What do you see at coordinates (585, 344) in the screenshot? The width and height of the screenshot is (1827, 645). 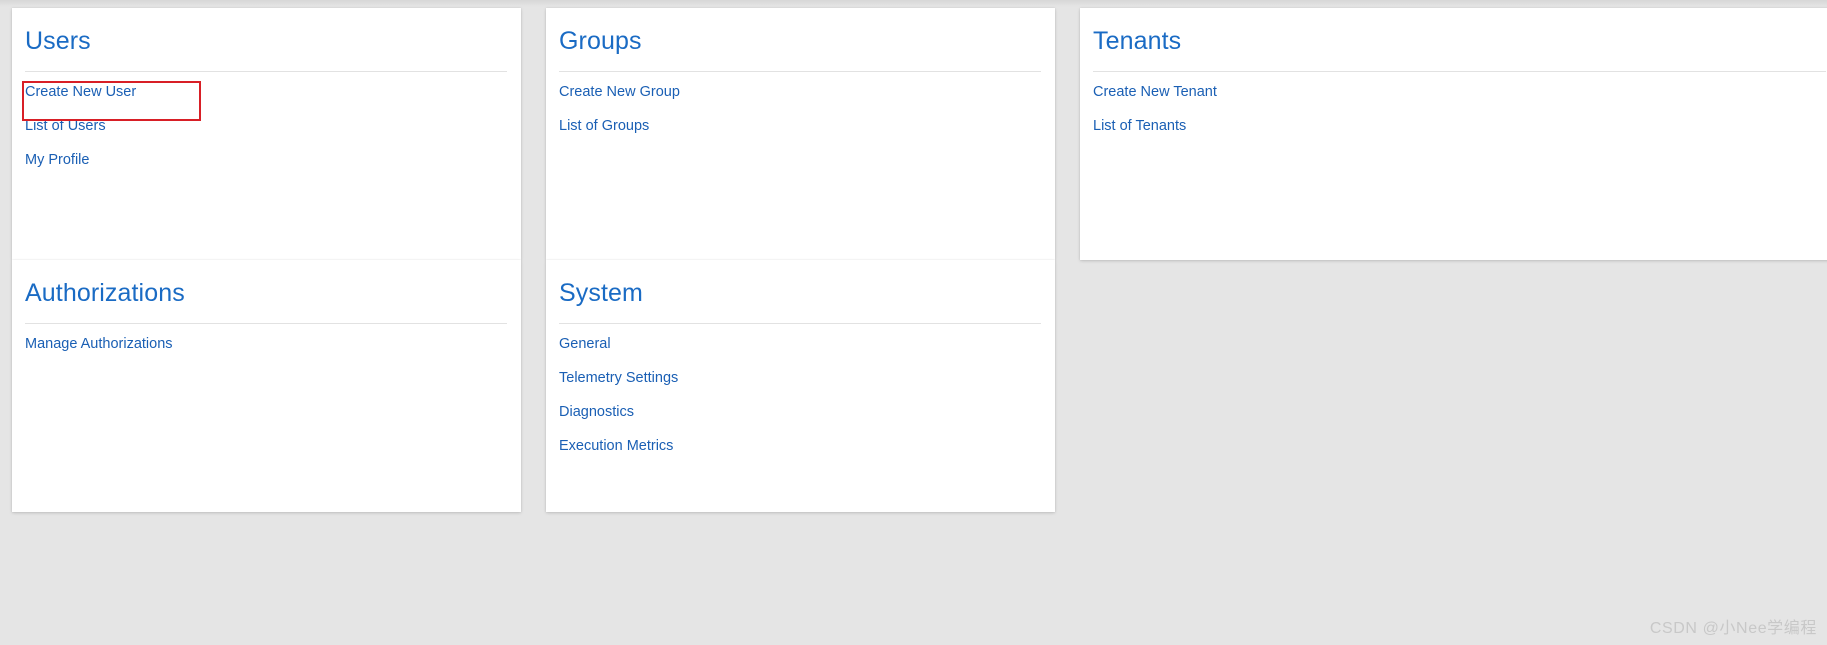 I see `link-general: General` at bounding box center [585, 344].